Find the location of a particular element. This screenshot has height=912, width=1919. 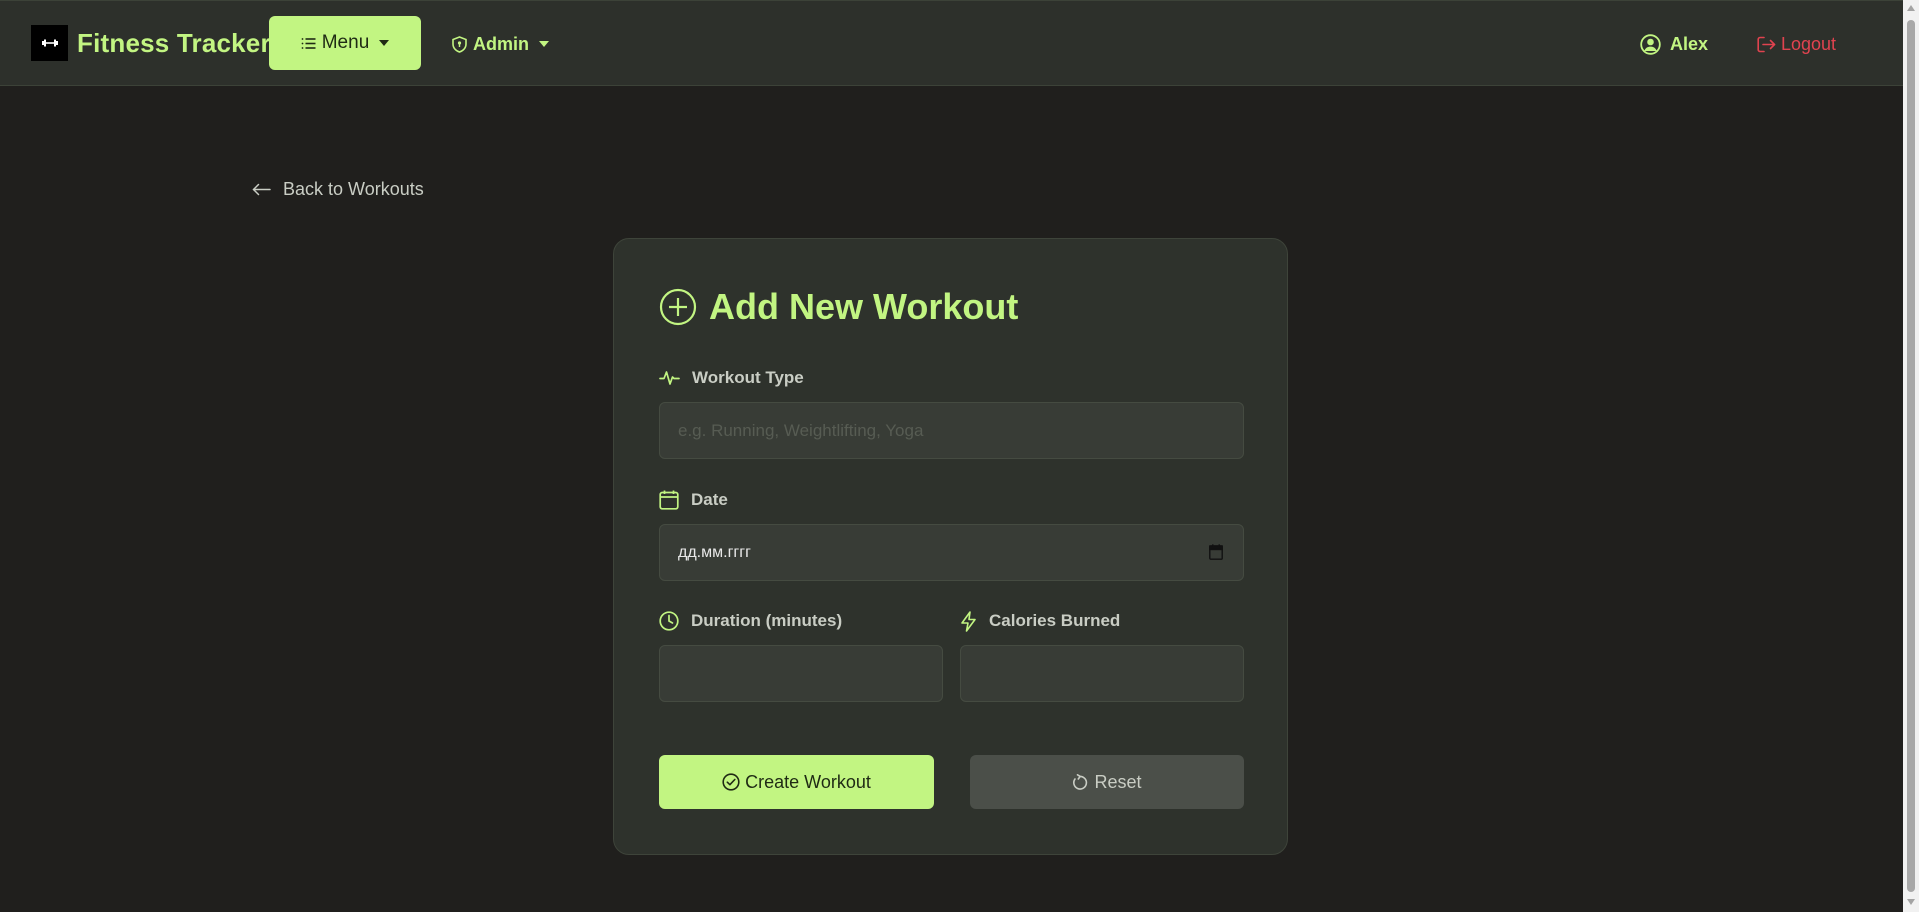

back-to-workouts-link: Back to Workouts is located at coordinates (338, 189).